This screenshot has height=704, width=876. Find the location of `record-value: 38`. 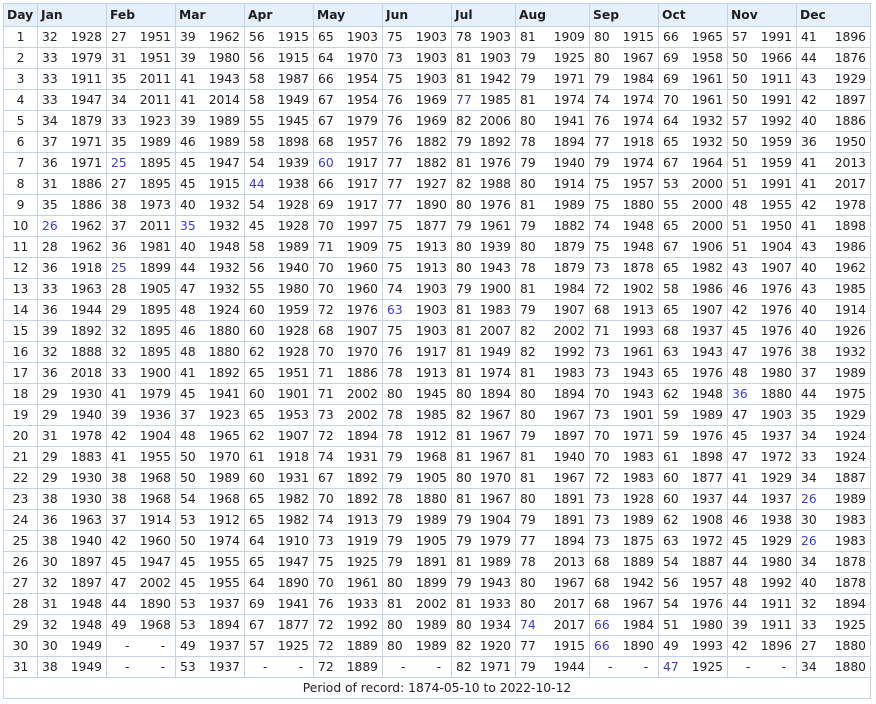

record-value: 38 is located at coordinates (50, 499).